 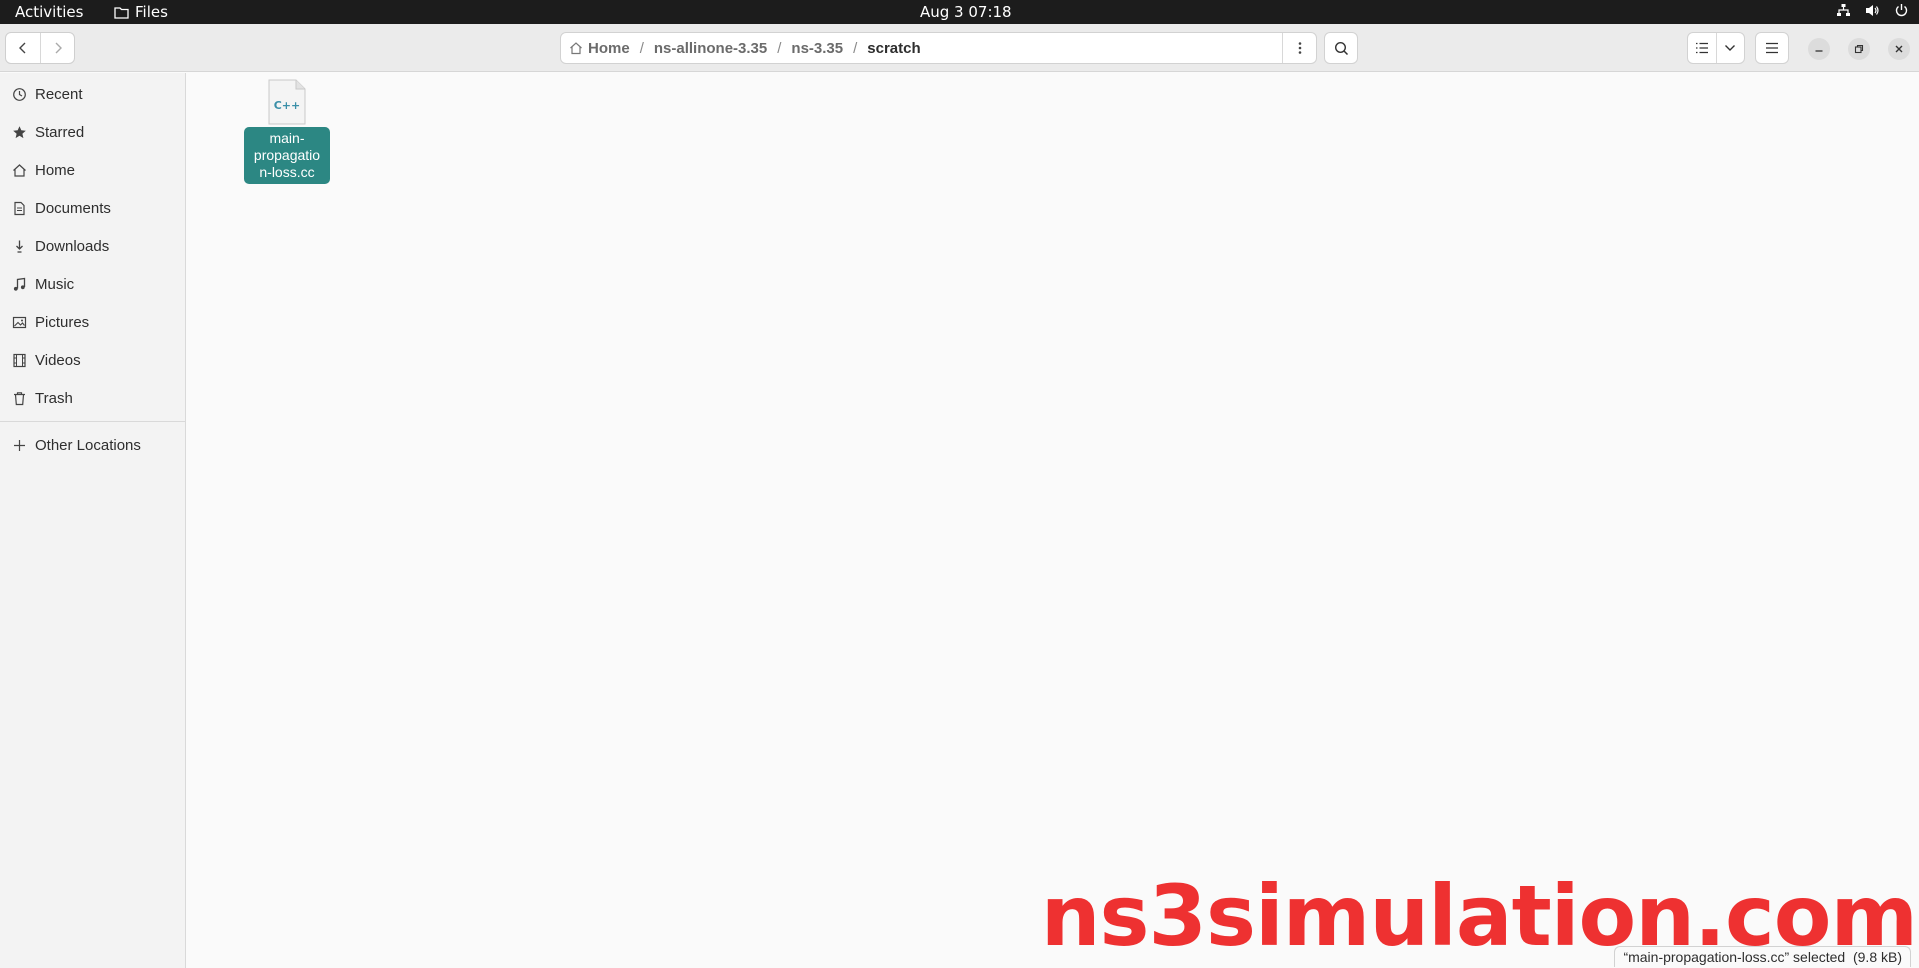 I want to click on navigation-buttons, so click(x=40, y=48).